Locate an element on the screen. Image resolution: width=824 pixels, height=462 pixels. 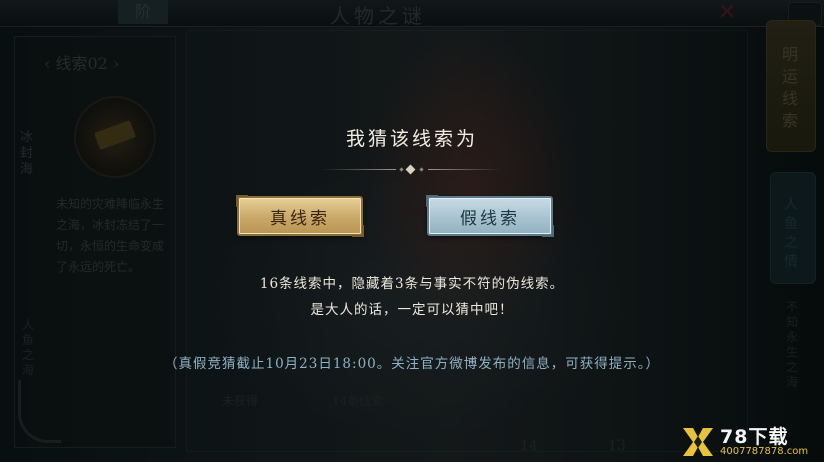
true-clue-button-label: 真线索 is located at coordinates (300, 218).